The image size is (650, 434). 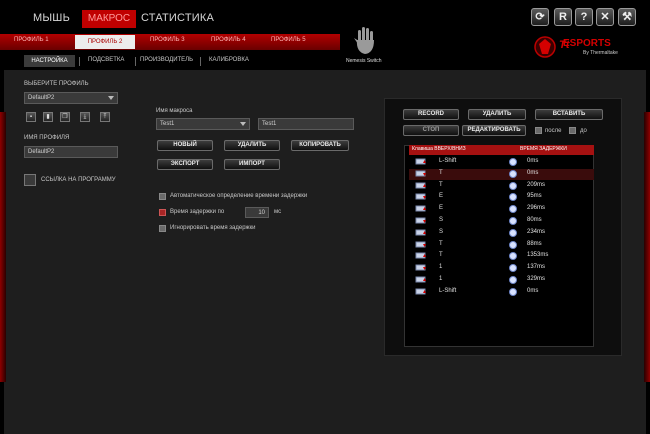 I want to click on upload-icon: ⤒, so click(x=105, y=117).